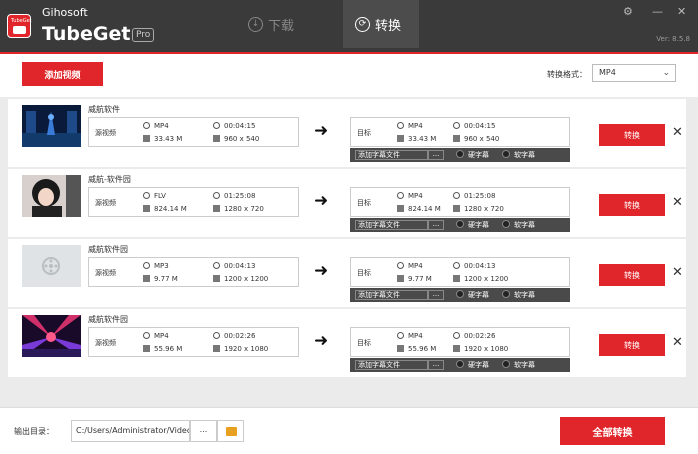  What do you see at coordinates (255, 24) in the screenshot?
I see `download-icon: ↓` at bounding box center [255, 24].